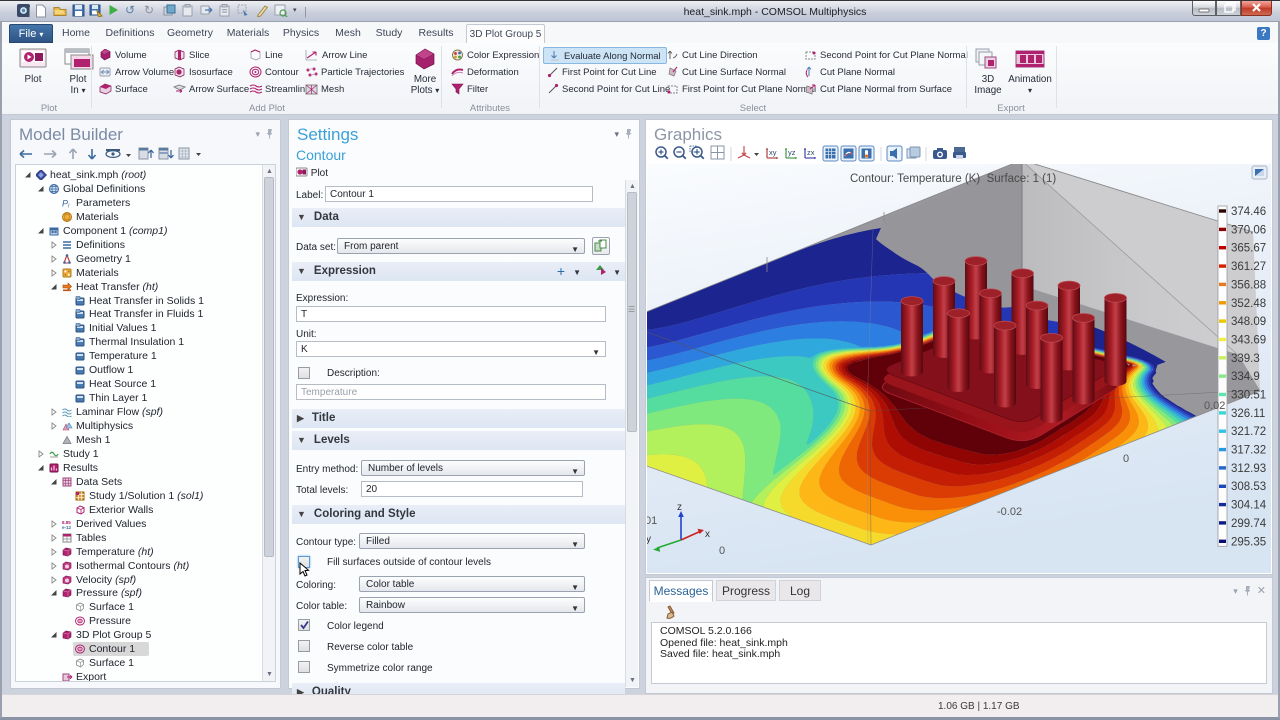 This screenshot has height=720, width=1280. I want to click on svg-text: 356.88, so click(1248, 285).